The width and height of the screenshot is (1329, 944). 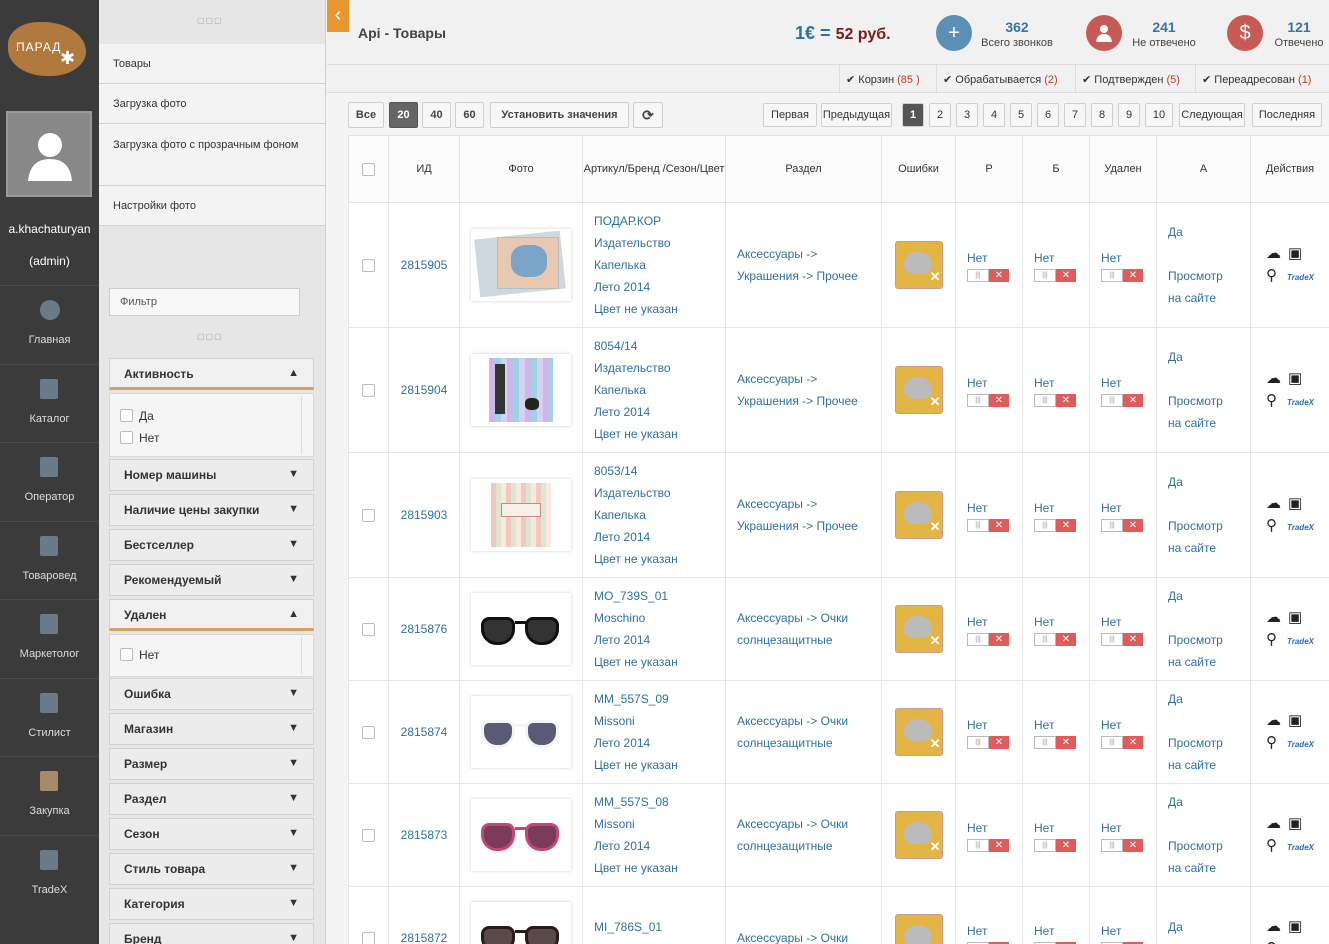 I want to click on product-id-link: 2815872, so click(x=424, y=937).